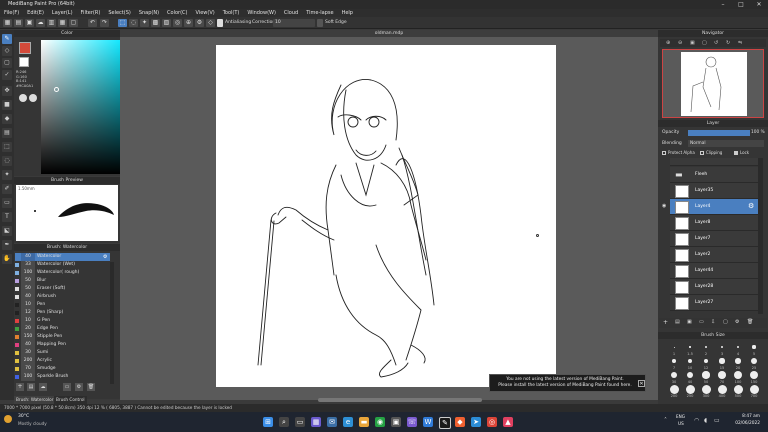  What do you see at coordinates (412, 422) in the screenshot?
I see `viber-icon: ☏` at bounding box center [412, 422].